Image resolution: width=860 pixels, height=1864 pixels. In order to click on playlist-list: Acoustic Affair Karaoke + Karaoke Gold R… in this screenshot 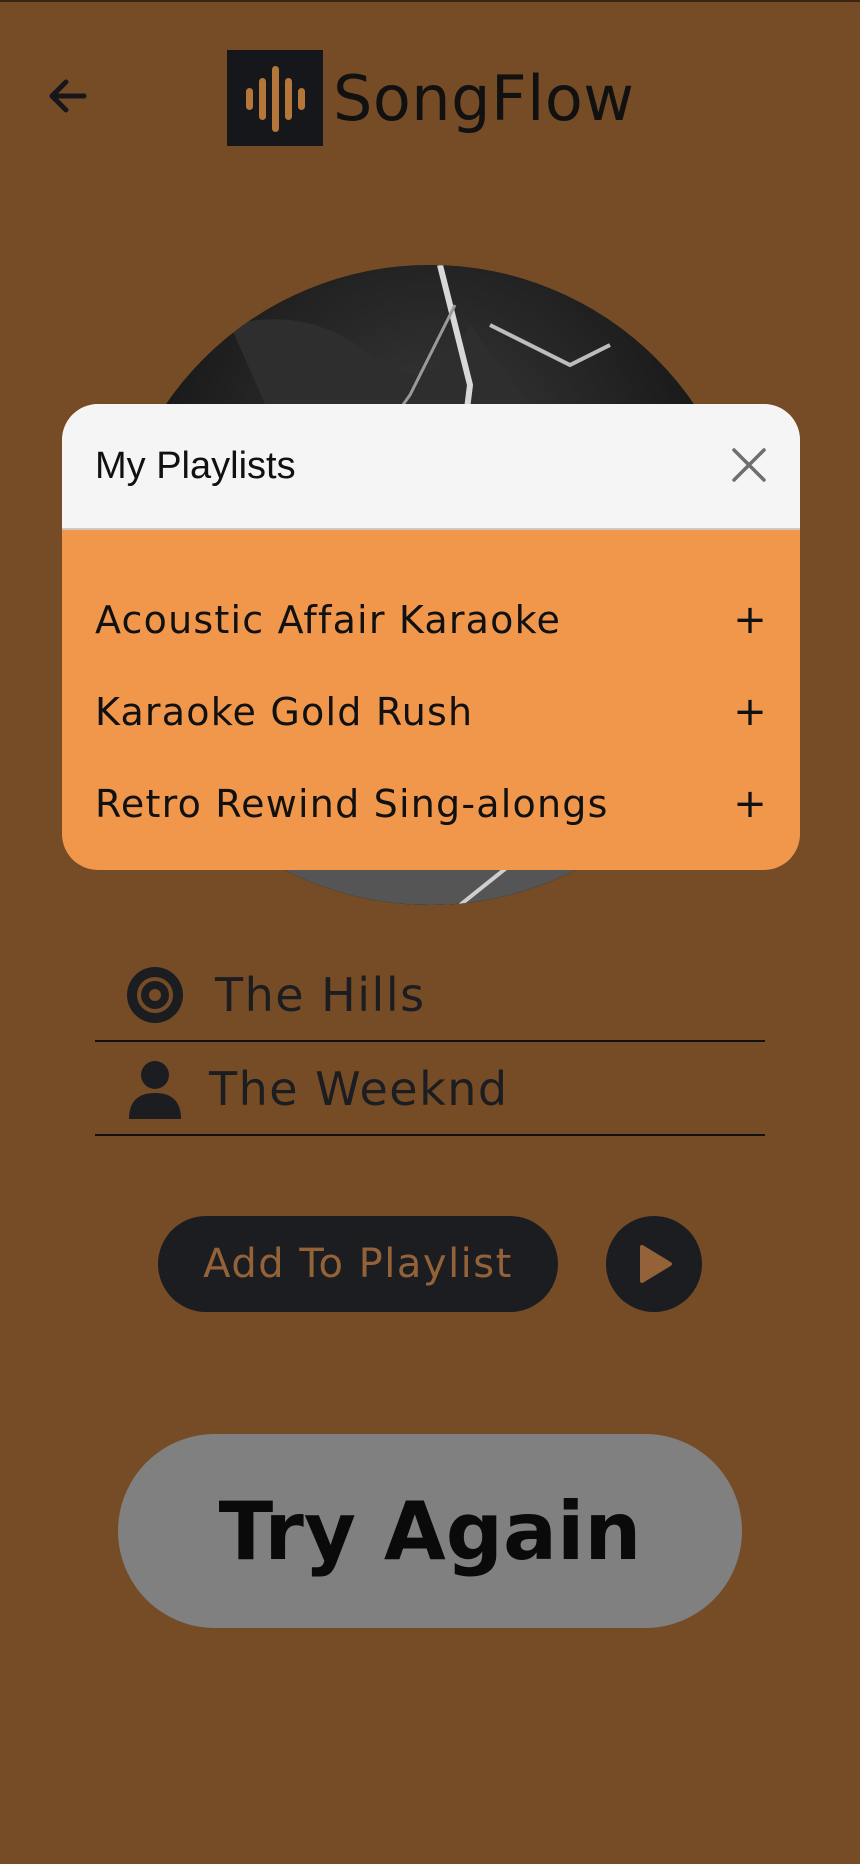, I will do `click(431, 712)`.